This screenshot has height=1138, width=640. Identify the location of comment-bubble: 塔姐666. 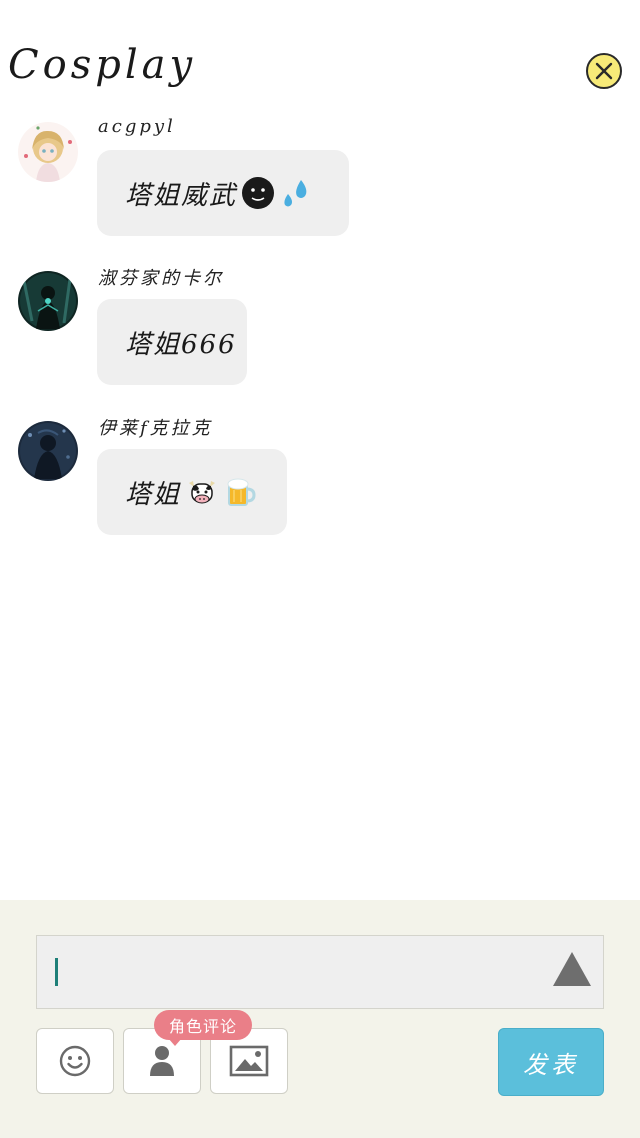
(172, 342).